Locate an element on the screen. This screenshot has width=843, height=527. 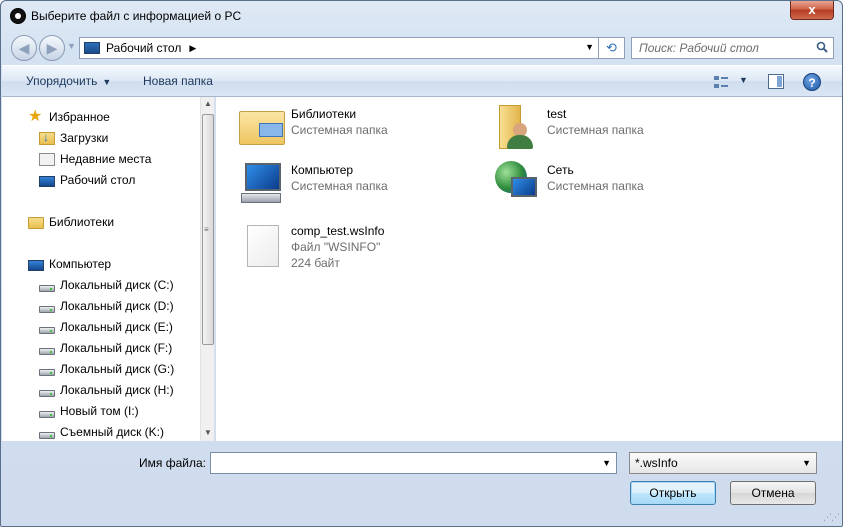
sidebar-item-label: Рабочий стол is located at coordinates (98, 180).